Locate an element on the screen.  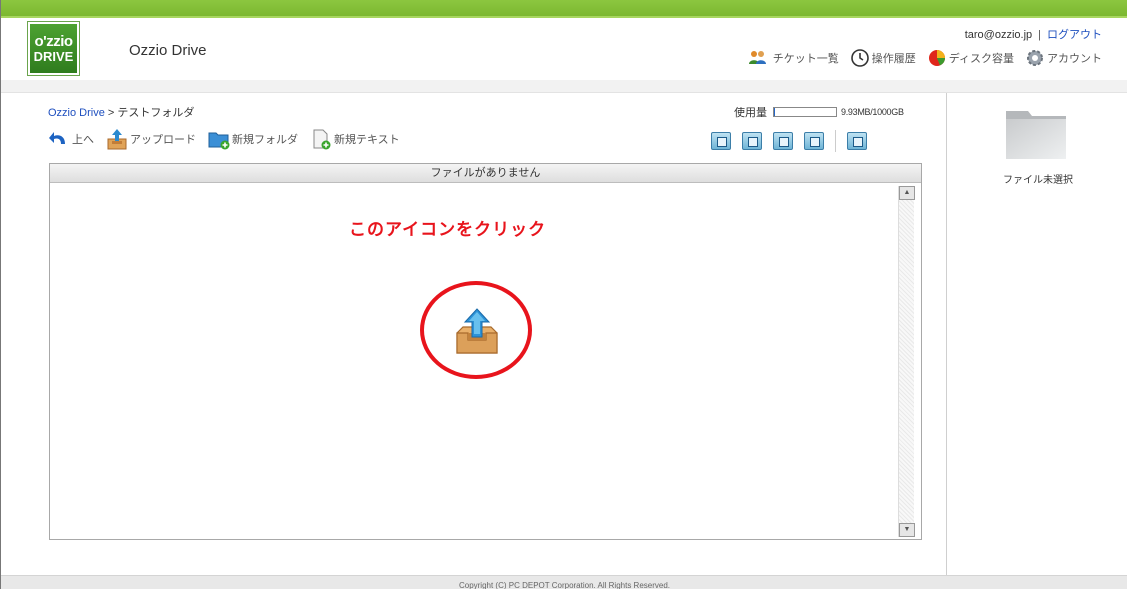
upload-icon is located at coordinates (117, 139).